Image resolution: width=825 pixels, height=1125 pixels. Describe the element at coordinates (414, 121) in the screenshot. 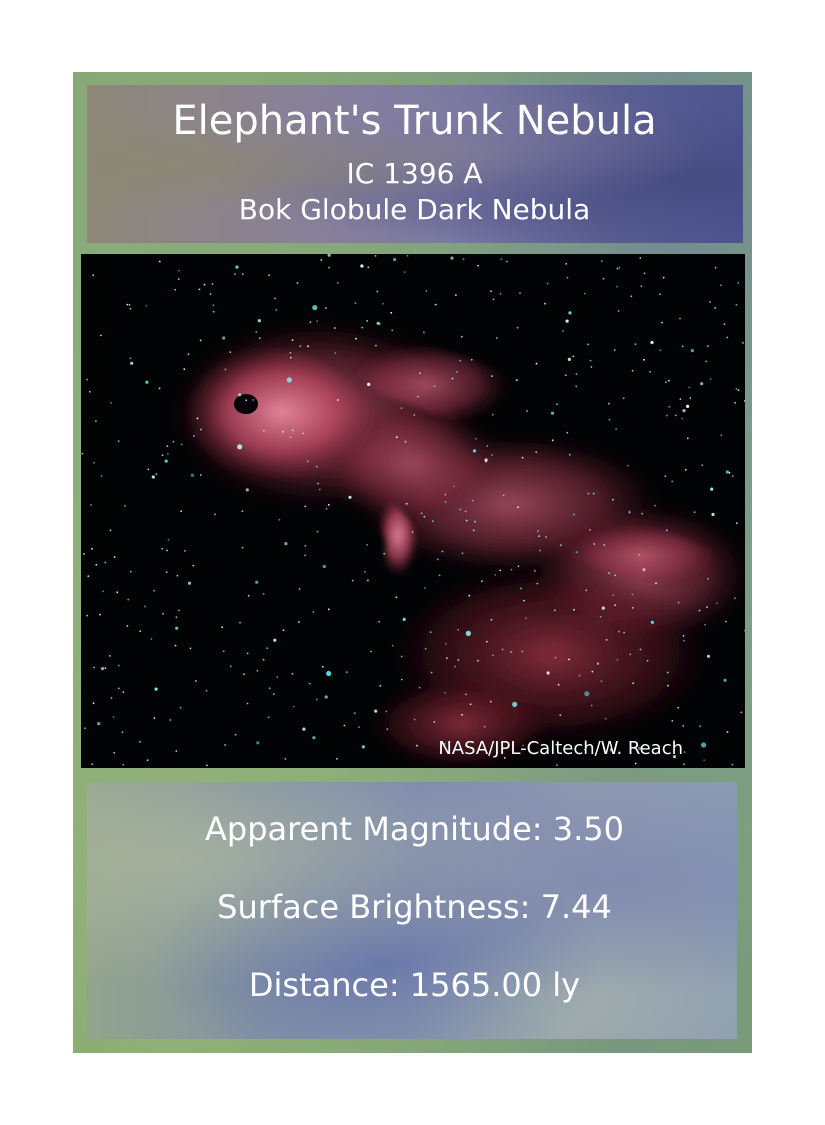

I see `card-title: Elephant's Trunk Nebula` at that location.